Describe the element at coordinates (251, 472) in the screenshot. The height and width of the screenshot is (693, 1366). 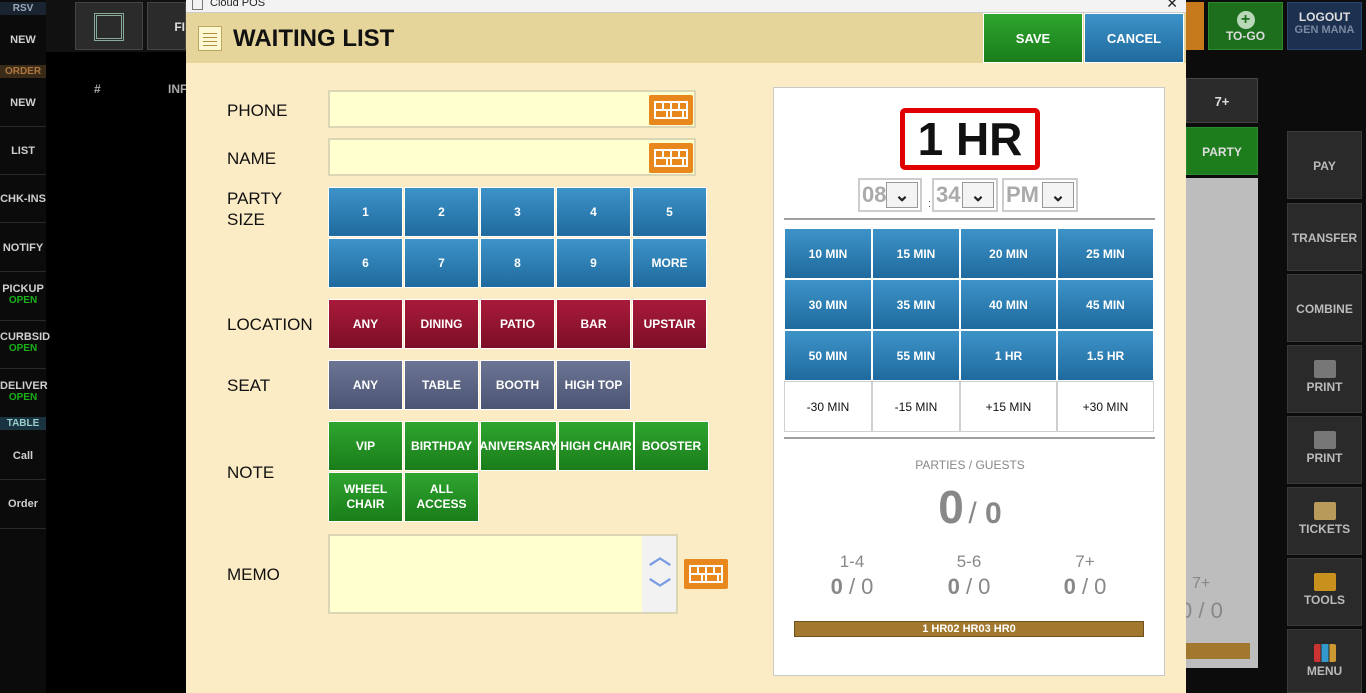
I see `note-label: NOTE` at that location.